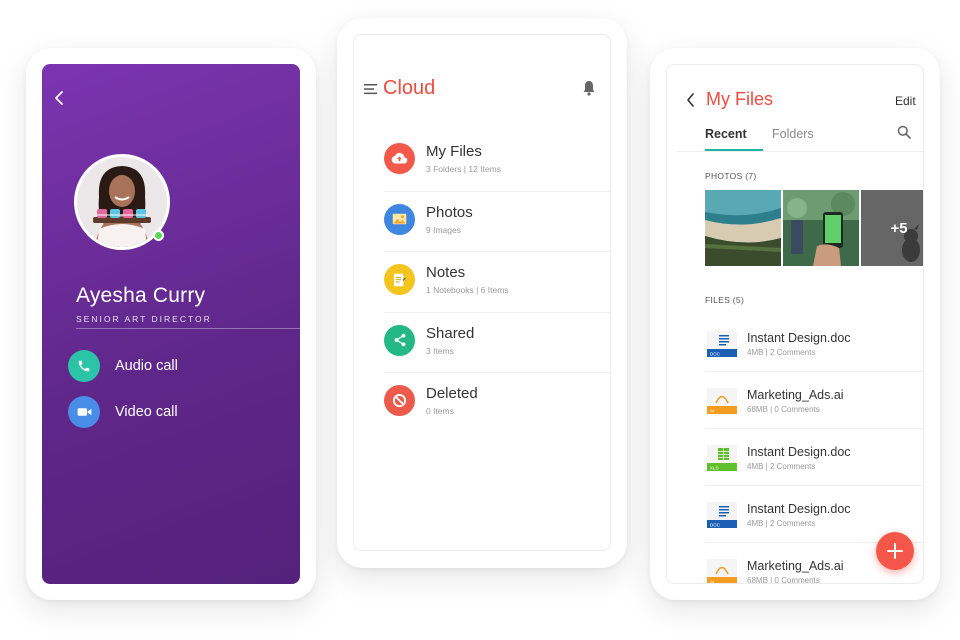 Image resolution: width=960 pixels, height=640 pixels. What do you see at coordinates (589, 88) in the screenshot?
I see `notification-bell-icon` at bounding box center [589, 88].